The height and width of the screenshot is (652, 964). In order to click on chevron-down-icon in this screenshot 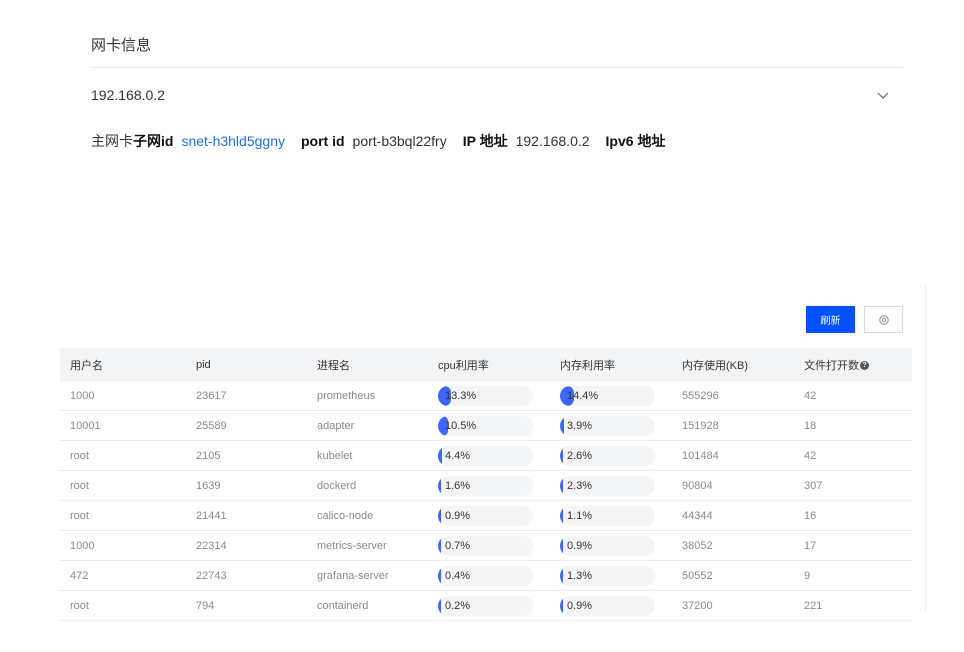, I will do `click(883, 95)`.